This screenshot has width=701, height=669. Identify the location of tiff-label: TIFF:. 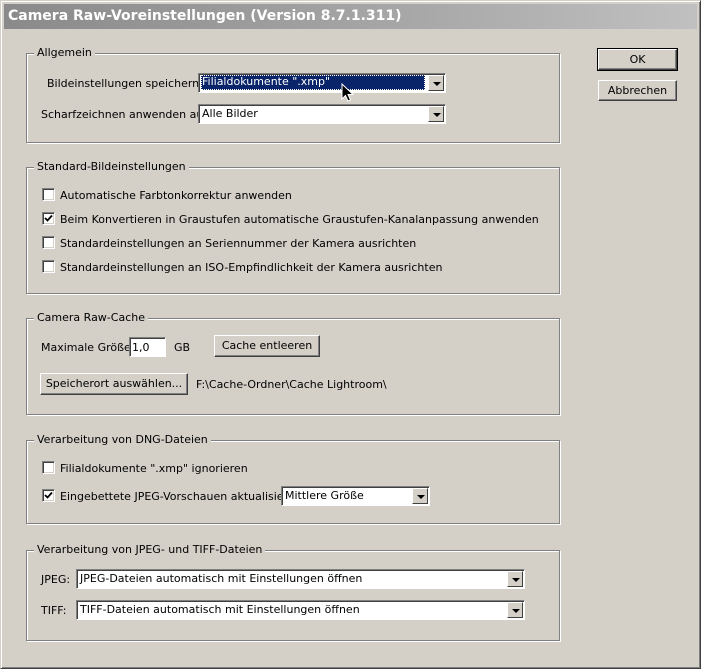
(54, 610).